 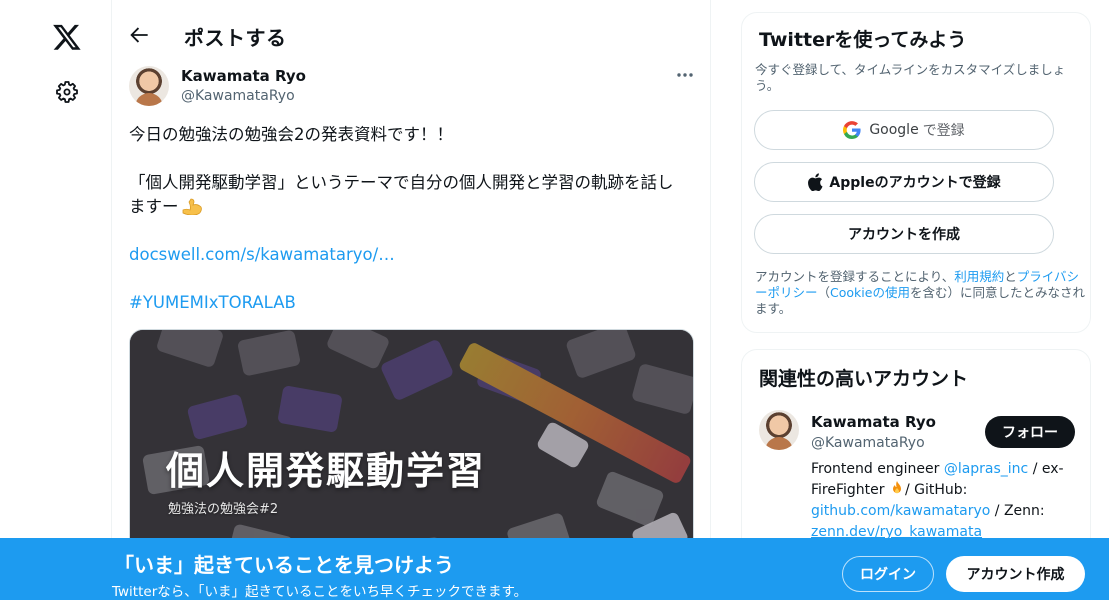 What do you see at coordinates (238, 96) in the screenshot?
I see `author-handle: @KawamataRyo` at bounding box center [238, 96].